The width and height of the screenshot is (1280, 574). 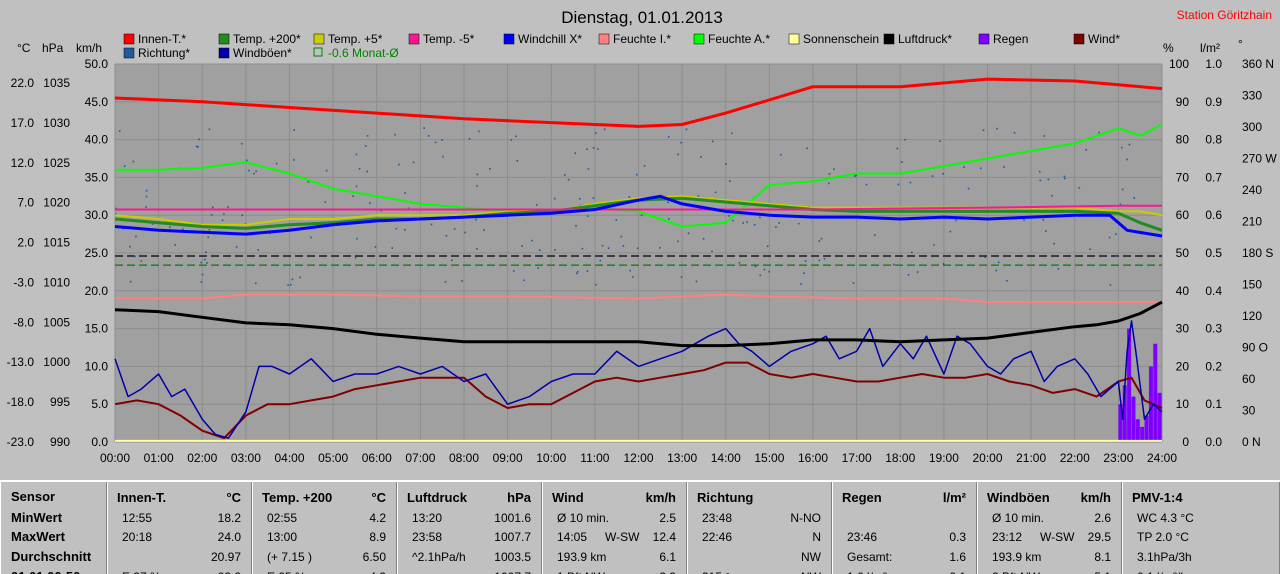 I want to click on panel-cell-left: 23:46, so click(x=862, y=537).